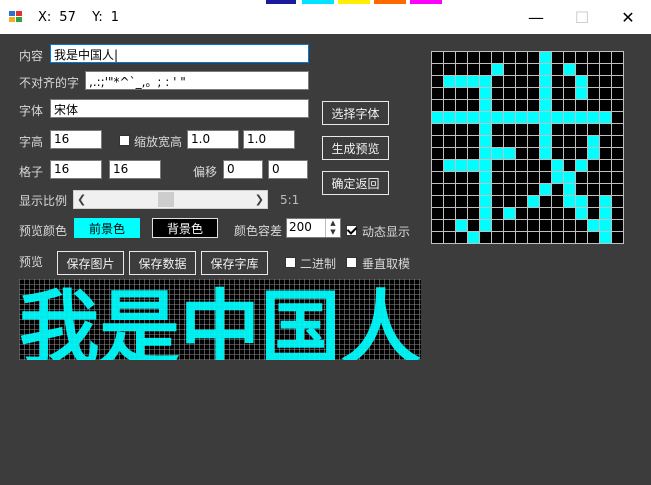  I want to click on offset-x-input: 0, so click(243, 169).